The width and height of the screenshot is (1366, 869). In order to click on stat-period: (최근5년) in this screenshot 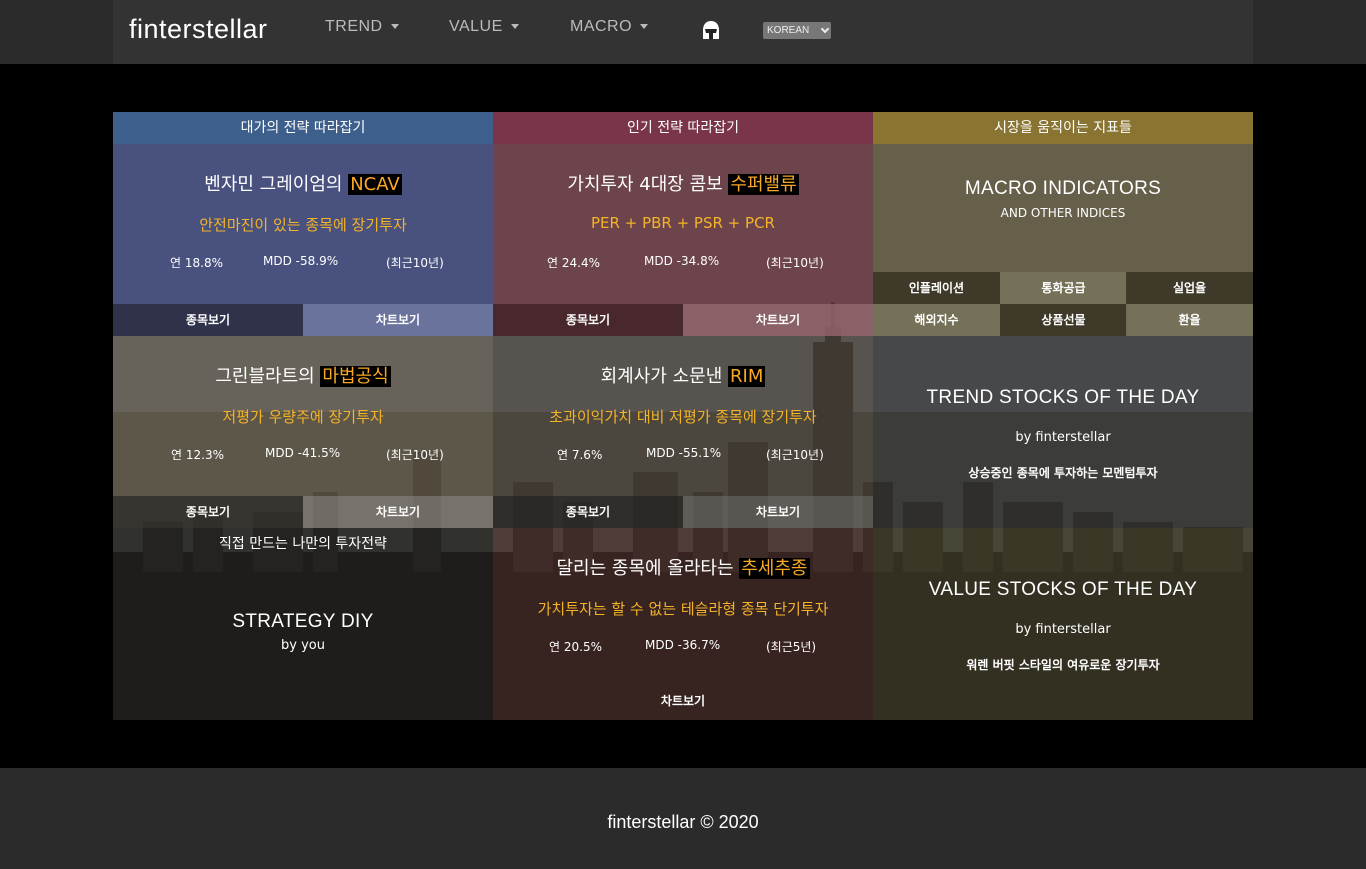, I will do `click(791, 647)`.